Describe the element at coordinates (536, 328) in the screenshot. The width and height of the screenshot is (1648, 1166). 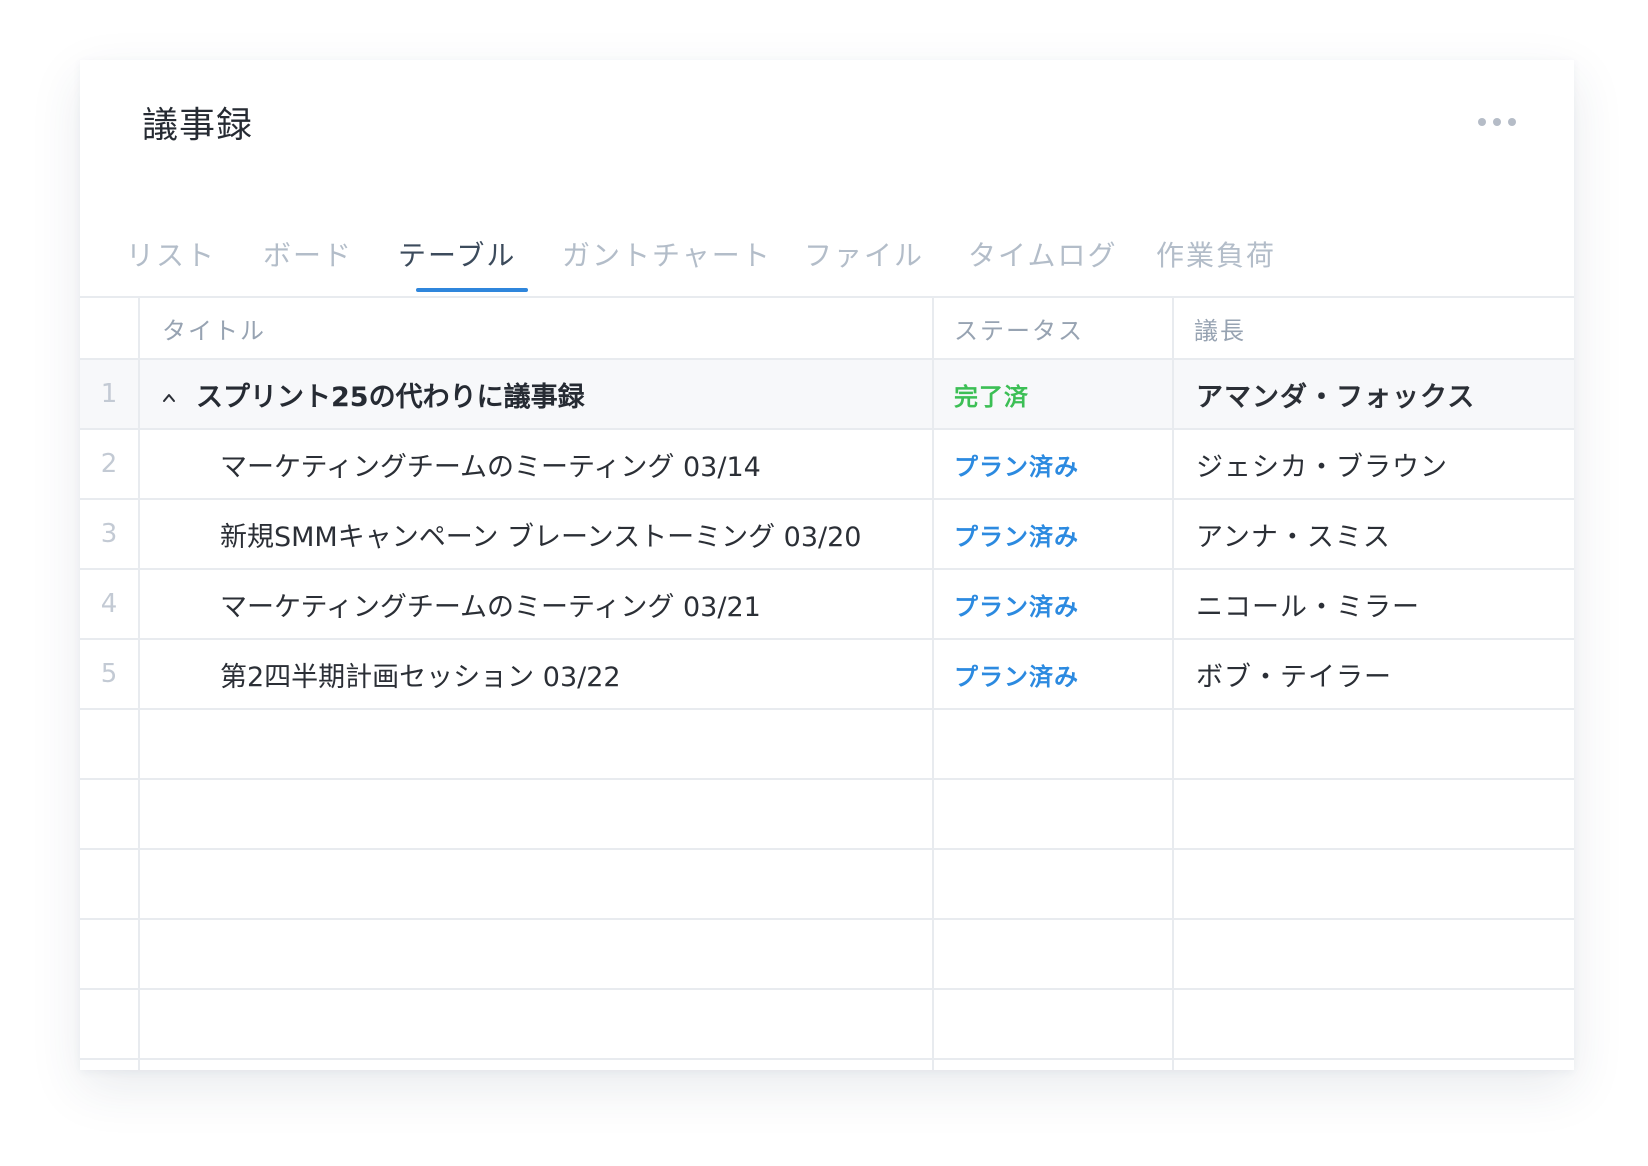
I see `column-header-title: タイトル` at that location.